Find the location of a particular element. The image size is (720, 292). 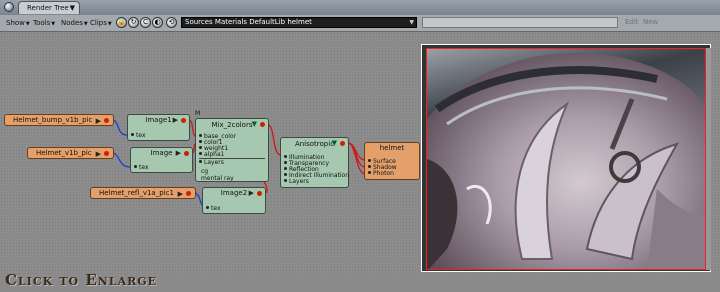

preview-scrollbar is located at coordinates (708, 159).